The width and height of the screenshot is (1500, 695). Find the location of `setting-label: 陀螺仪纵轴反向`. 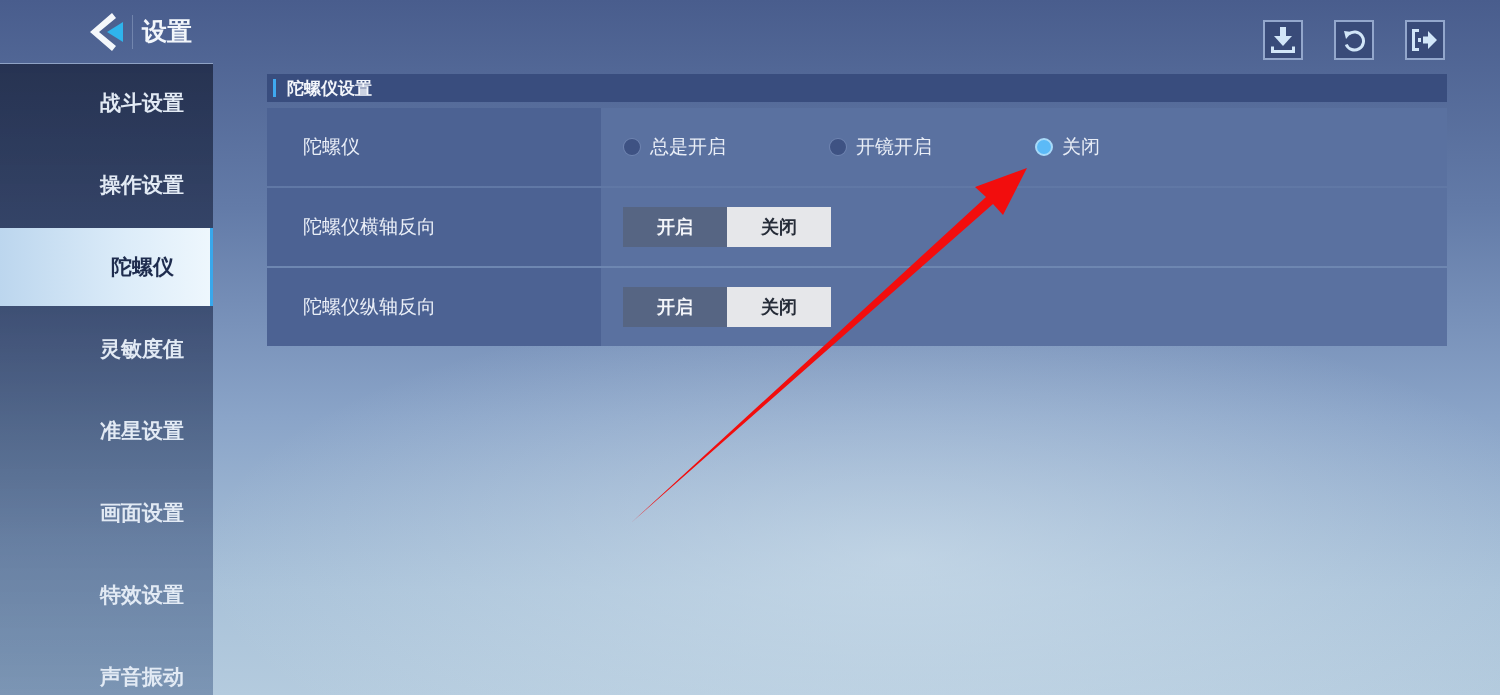

setting-label: 陀螺仪纵轴反向 is located at coordinates (434, 307).